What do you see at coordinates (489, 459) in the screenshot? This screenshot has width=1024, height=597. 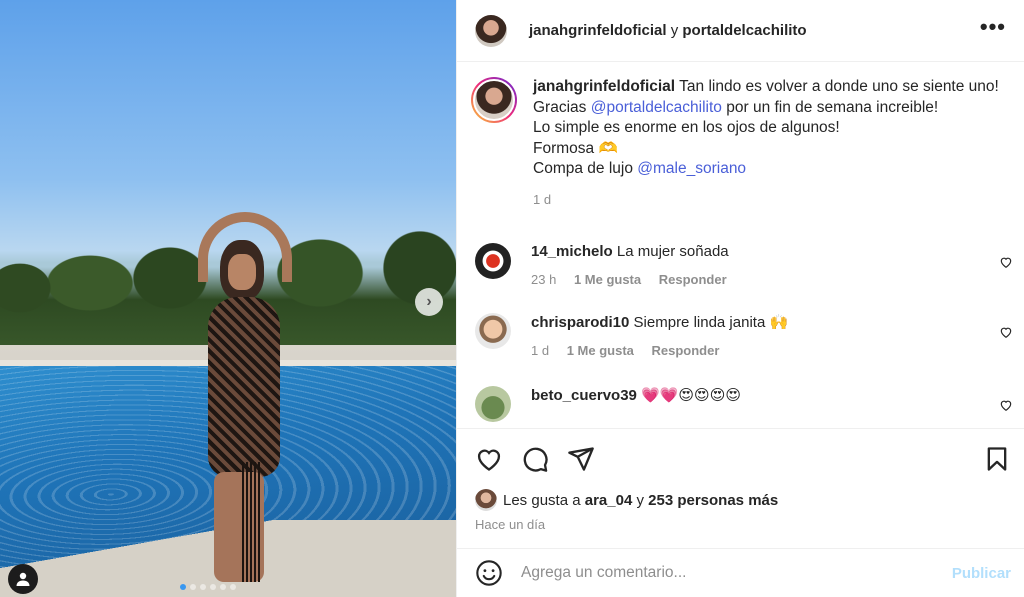 I see `like-heart-icon` at bounding box center [489, 459].